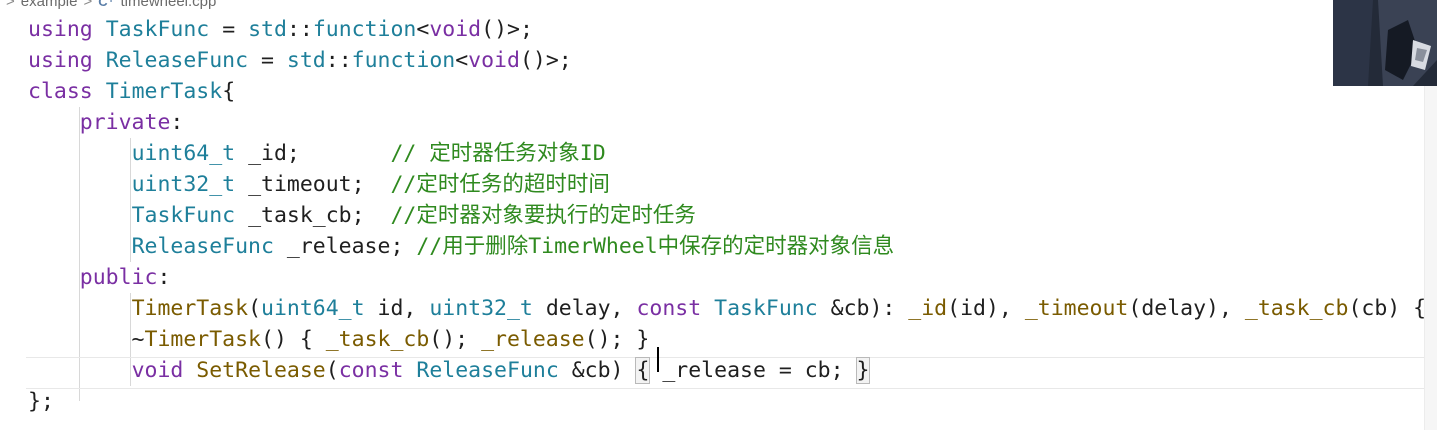 Image resolution: width=1437 pixels, height=430 pixels. What do you see at coordinates (164, 91) in the screenshot?
I see `code-type: TimerTask` at bounding box center [164, 91].